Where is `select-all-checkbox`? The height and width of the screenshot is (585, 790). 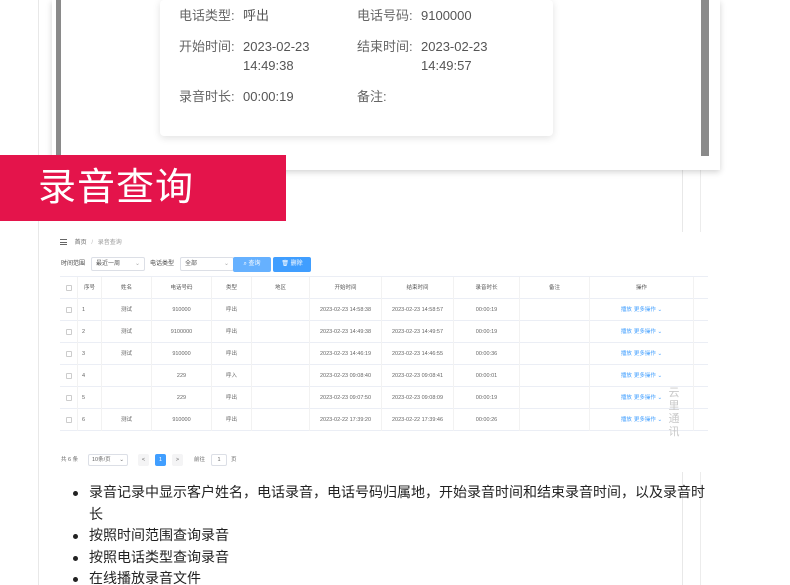
select-all-checkbox is located at coordinates (68, 287).